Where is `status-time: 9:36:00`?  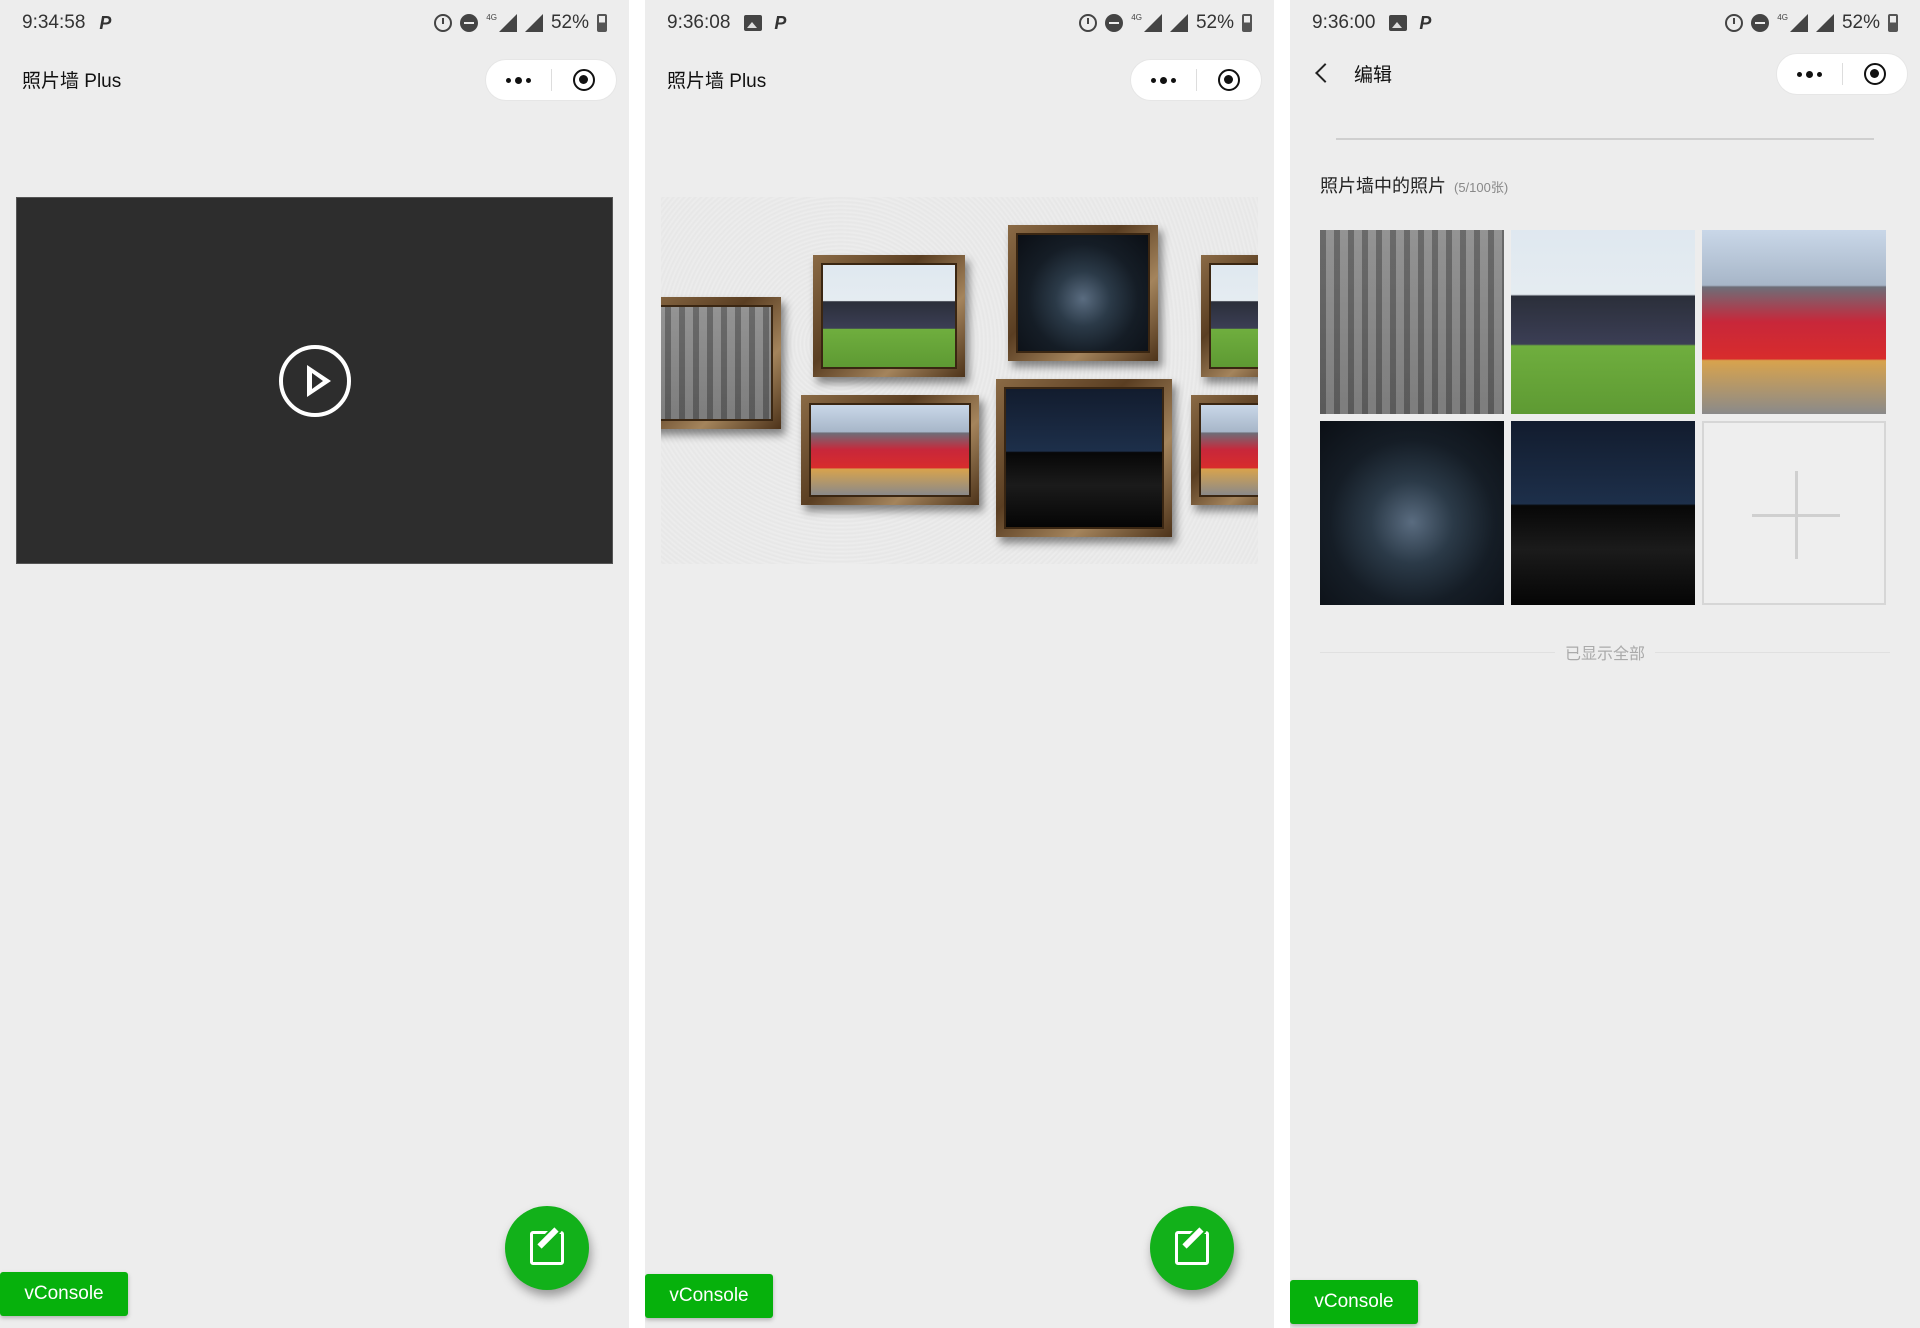 status-time: 9:36:00 is located at coordinates (1344, 22).